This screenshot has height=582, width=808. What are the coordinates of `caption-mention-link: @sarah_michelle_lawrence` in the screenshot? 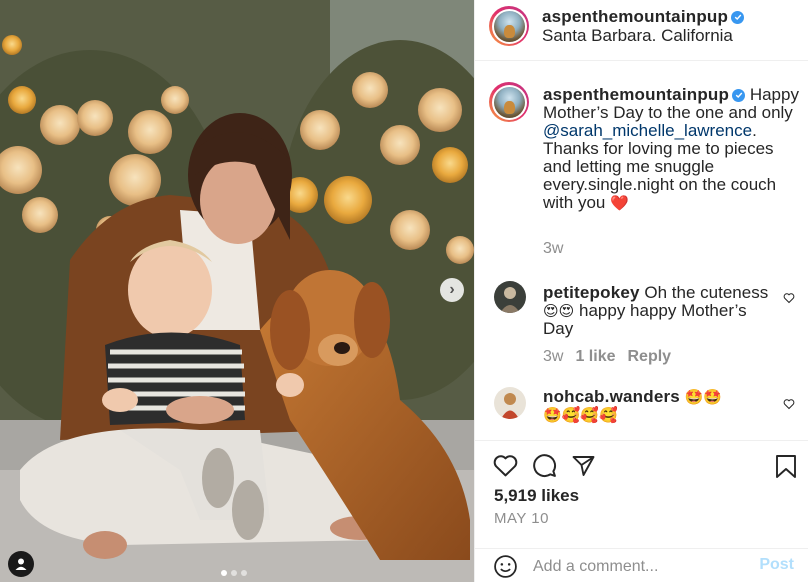 It's located at (647, 130).